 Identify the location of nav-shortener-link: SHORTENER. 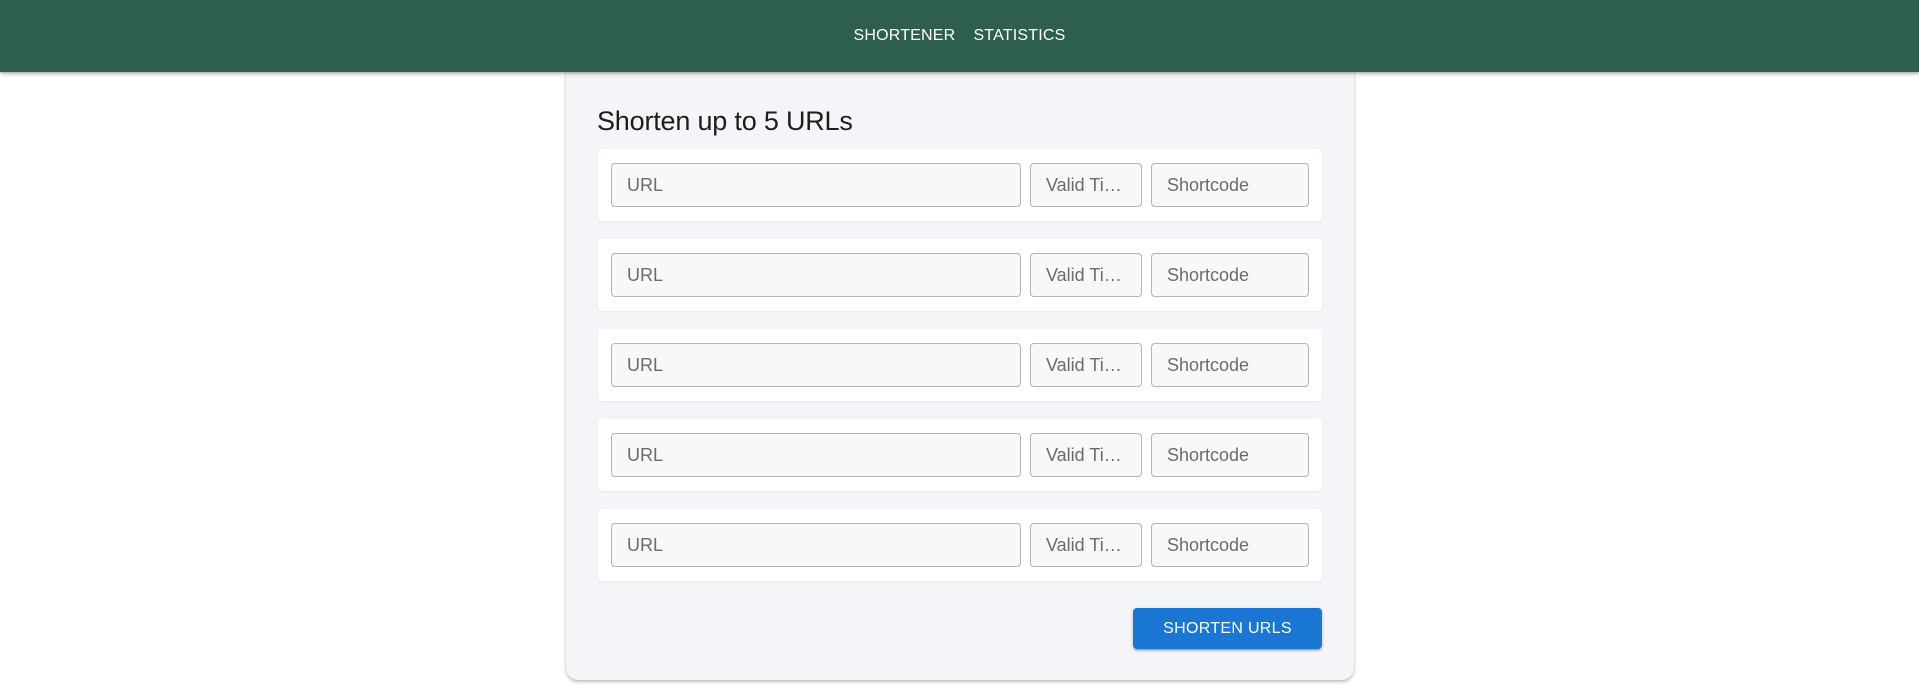
(904, 36).